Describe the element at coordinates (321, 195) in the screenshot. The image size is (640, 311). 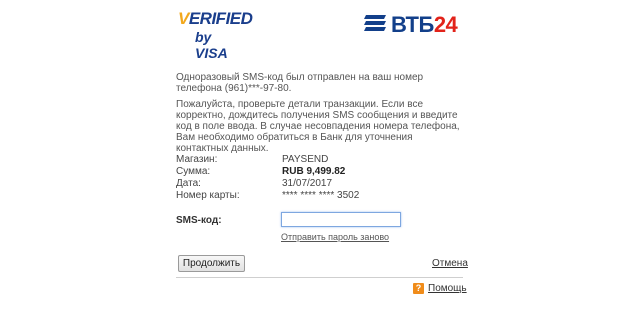
I see `card-value: **** **** **** 3502` at that location.